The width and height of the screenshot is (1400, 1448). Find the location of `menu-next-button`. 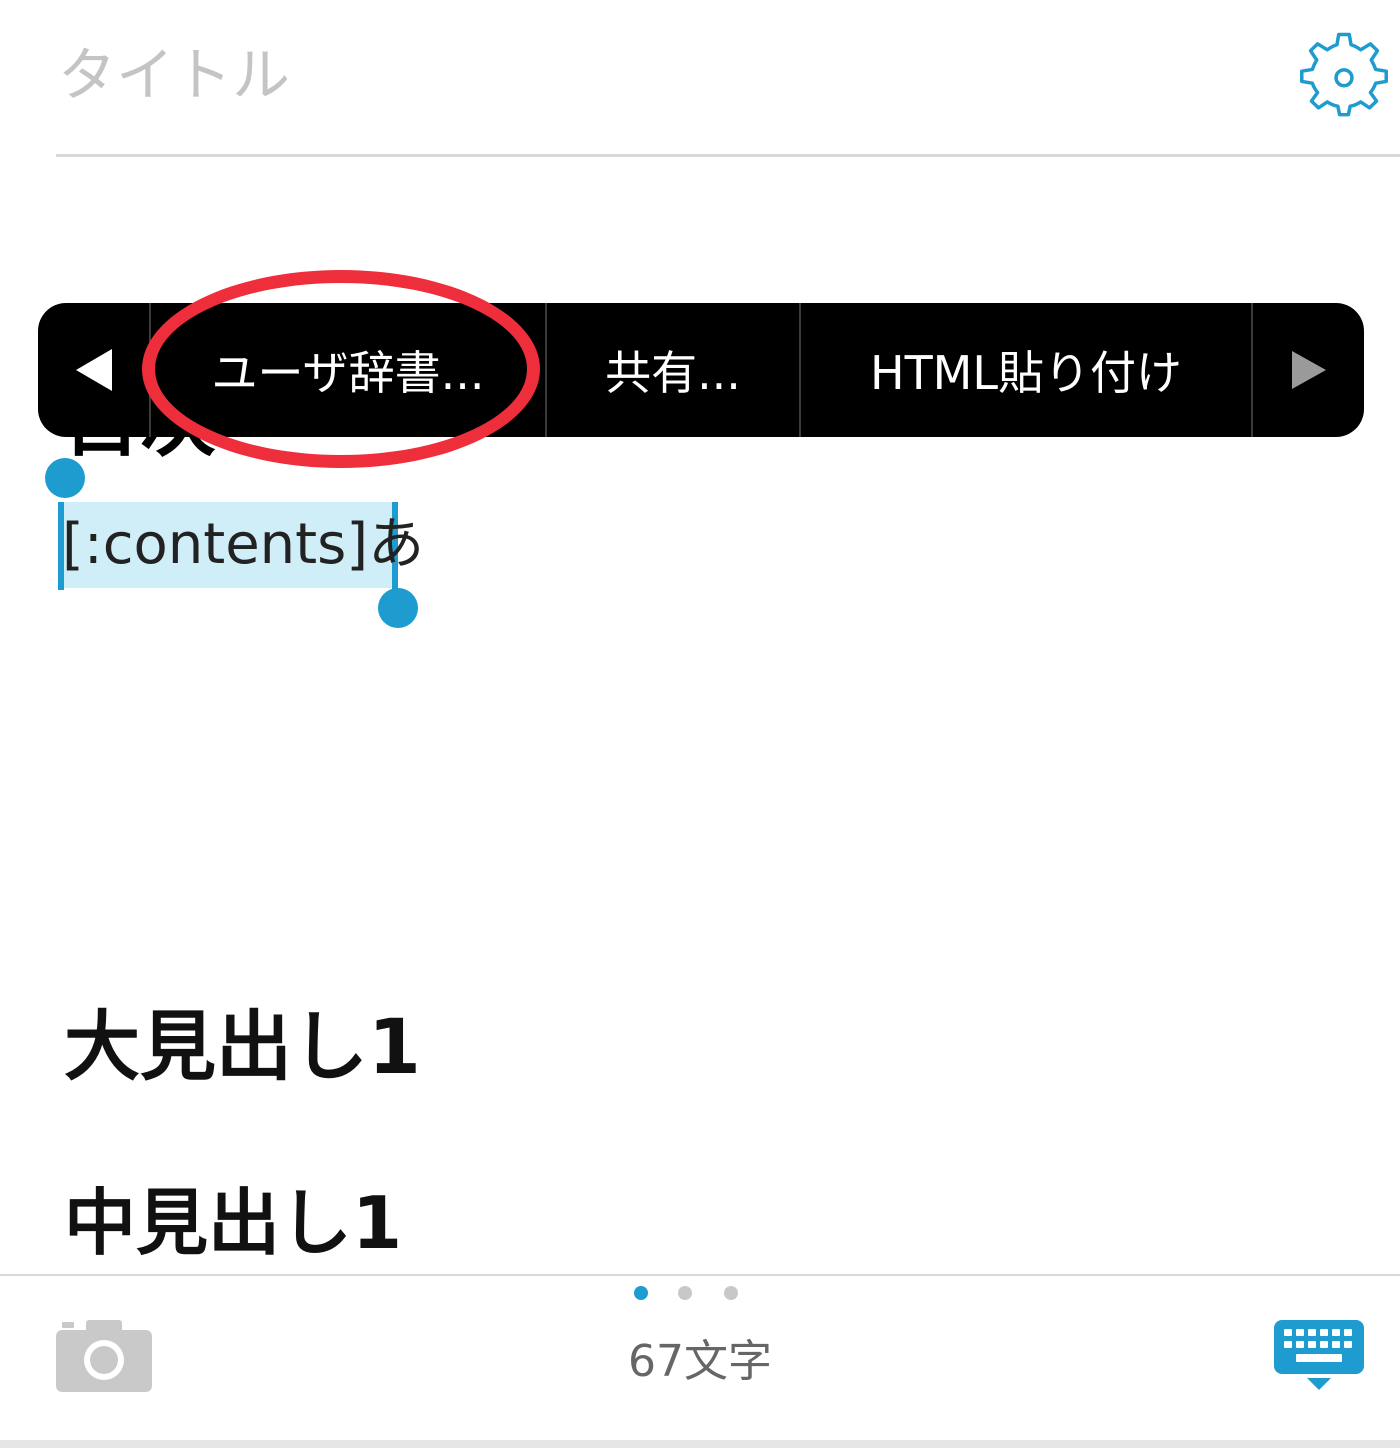

menu-next-button is located at coordinates (1307, 370).